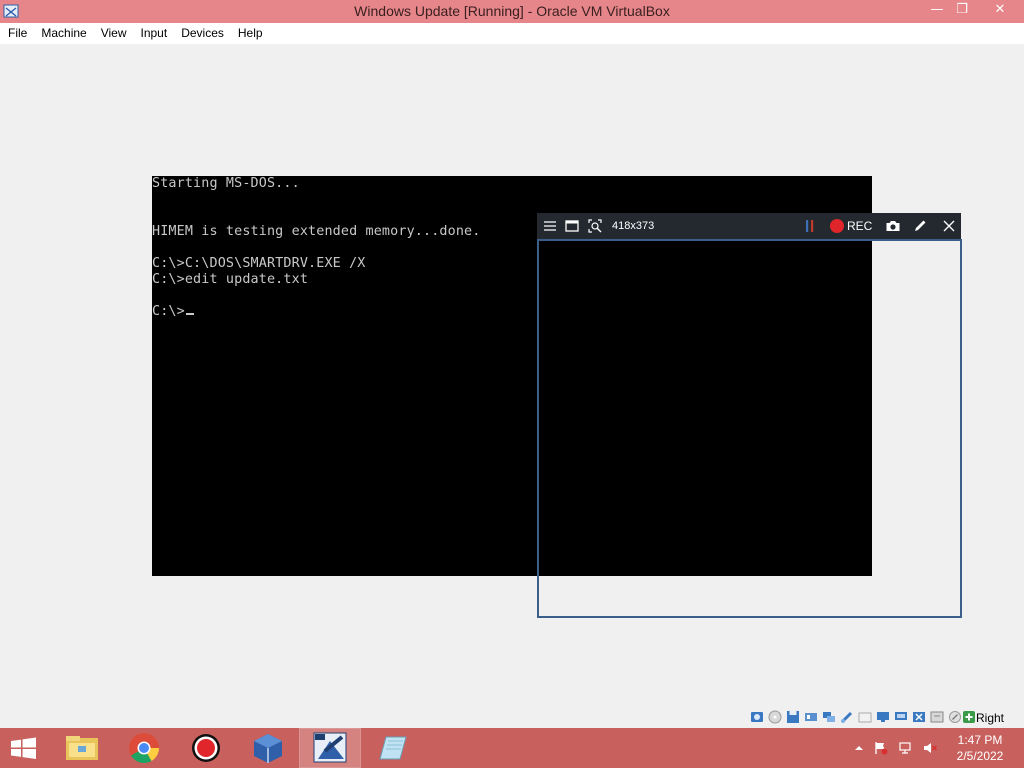 The width and height of the screenshot is (1024, 768). I want to click on console-line: HIMEM is testing extended memory...done., so click(316, 231).